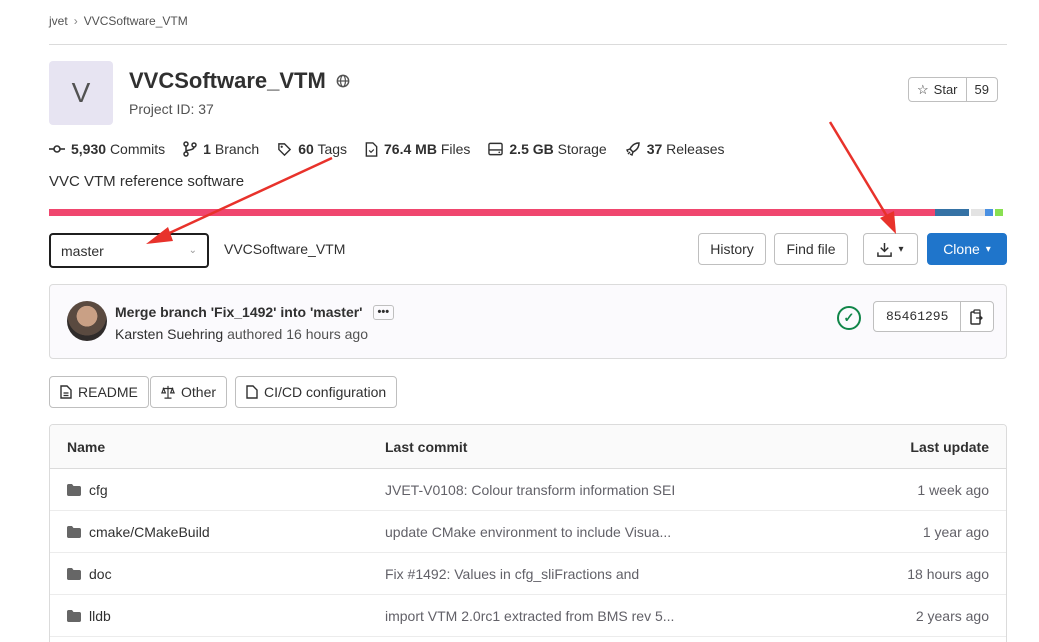  What do you see at coordinates (417, 149) in the screenshot?
I see `stat-files: 76.4 MB Files` at bounding box center [417, 149].